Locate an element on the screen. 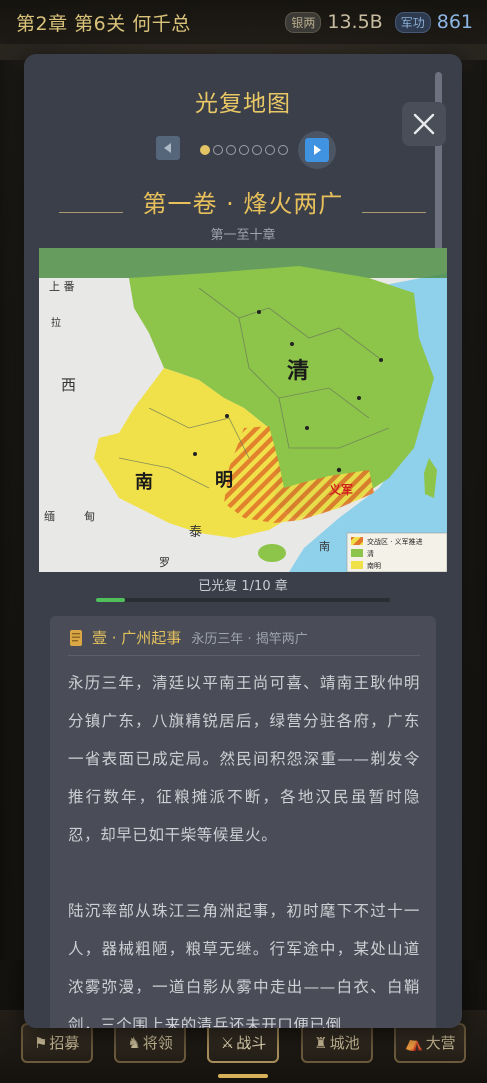 The width and height of the screenshot is (487, 1083). swords-icon: ⚔ is located at coordinates (227, 1042).